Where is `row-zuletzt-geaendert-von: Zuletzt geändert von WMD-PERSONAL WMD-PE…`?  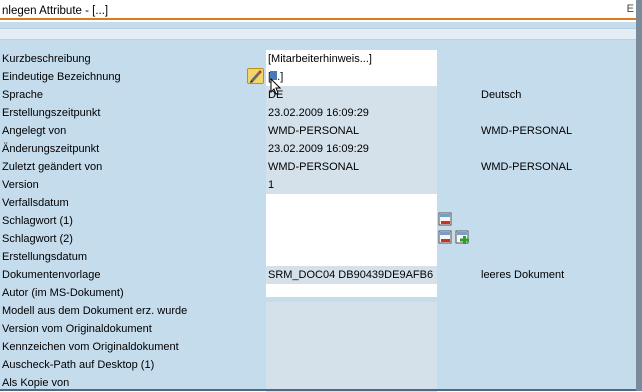 row-zuletzt-geaendert-von: Zuletzt geändert von WMD-PERSONAL WMD-PE… is located at coordinates (318, 167).